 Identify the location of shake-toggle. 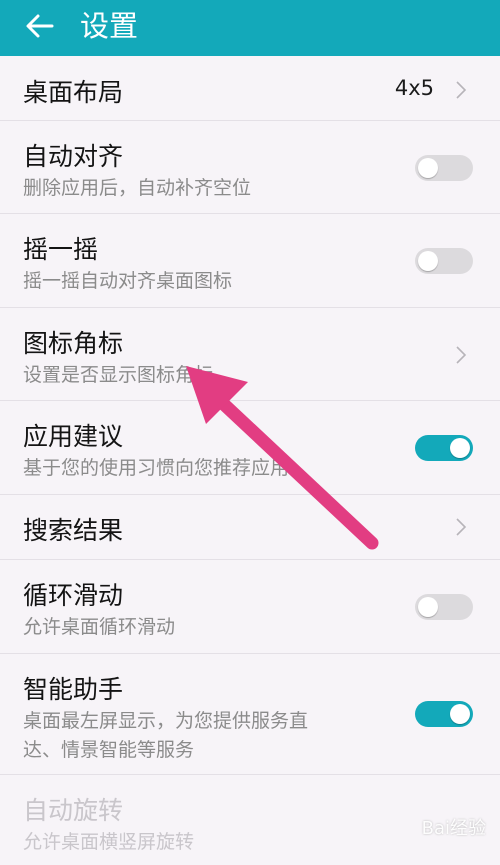
(444, 261).